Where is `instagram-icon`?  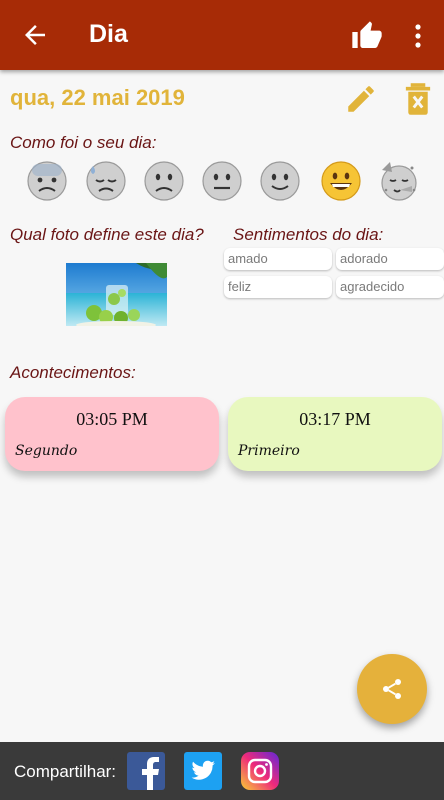 instagram-icon is located at coordinates (260, 771).